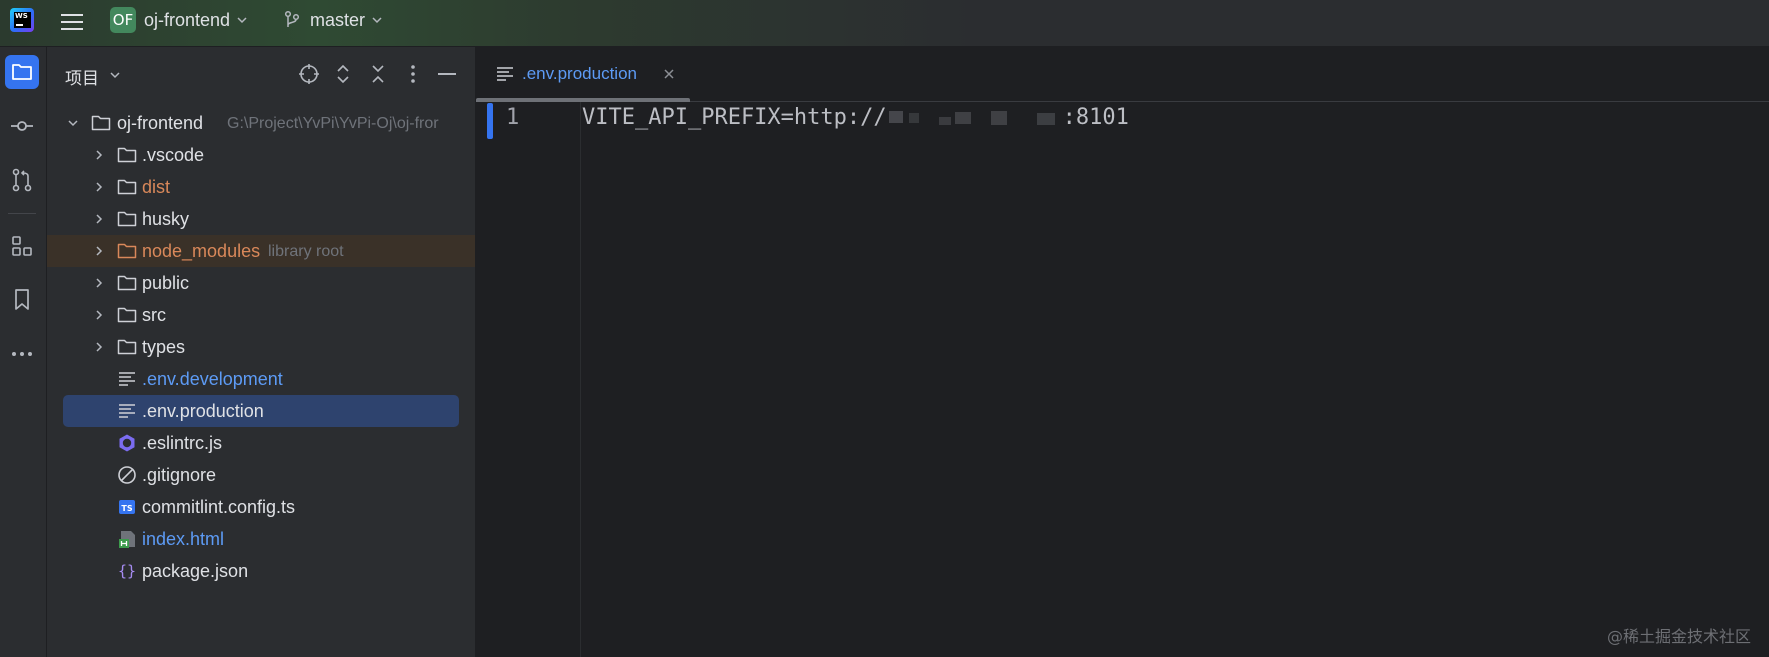 The image size is (1769, 657). I want to click on tree-row-vscode: .vscode, so click(261, 155).